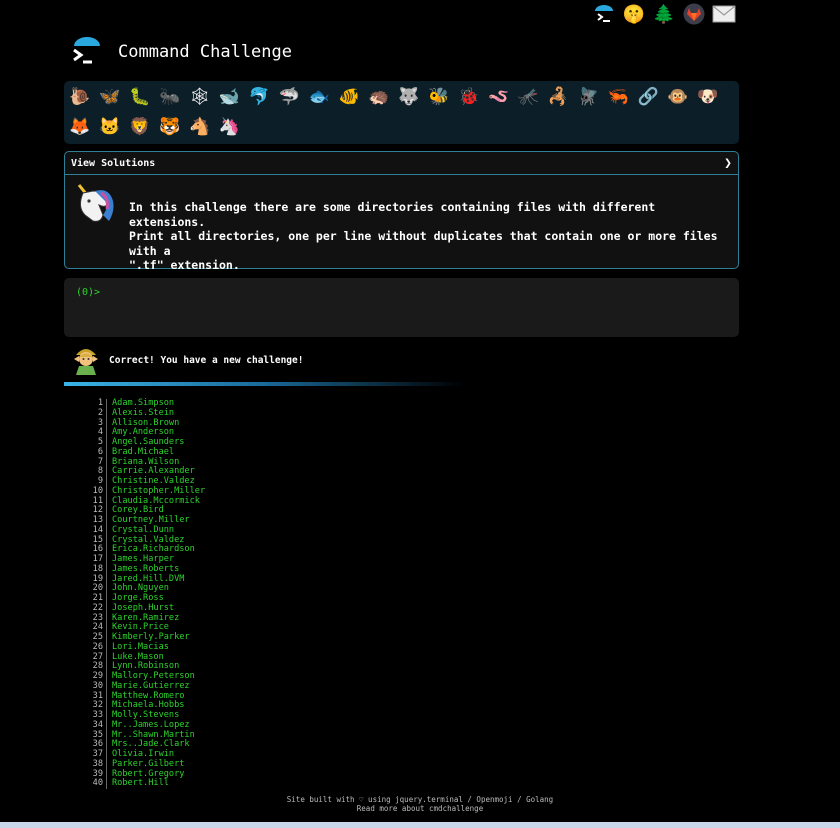 The width and height of the screenshot is (840, 828). What do you see at coordinates (694, 14) in the screenshot?
I see `gitlab-icon` at bounding box center [694, 14].